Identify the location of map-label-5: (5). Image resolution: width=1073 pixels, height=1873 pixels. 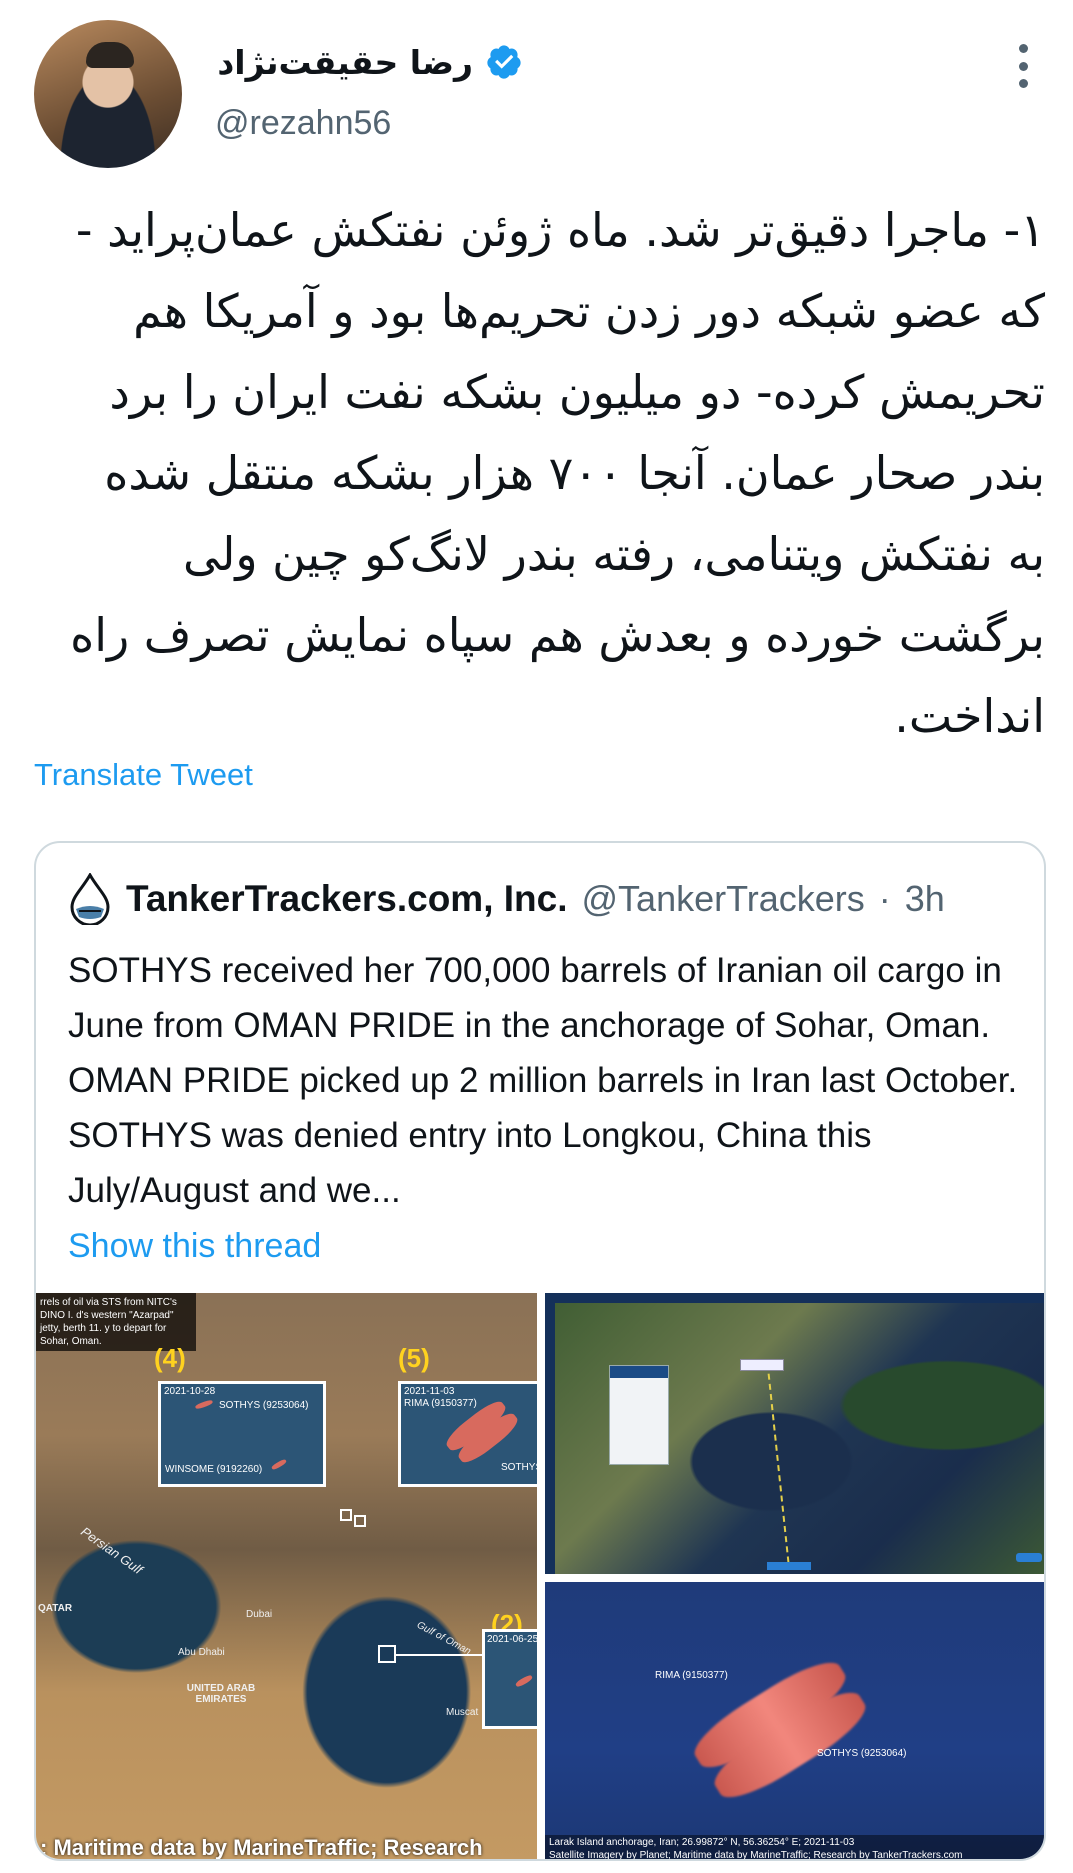
(414, 1358).